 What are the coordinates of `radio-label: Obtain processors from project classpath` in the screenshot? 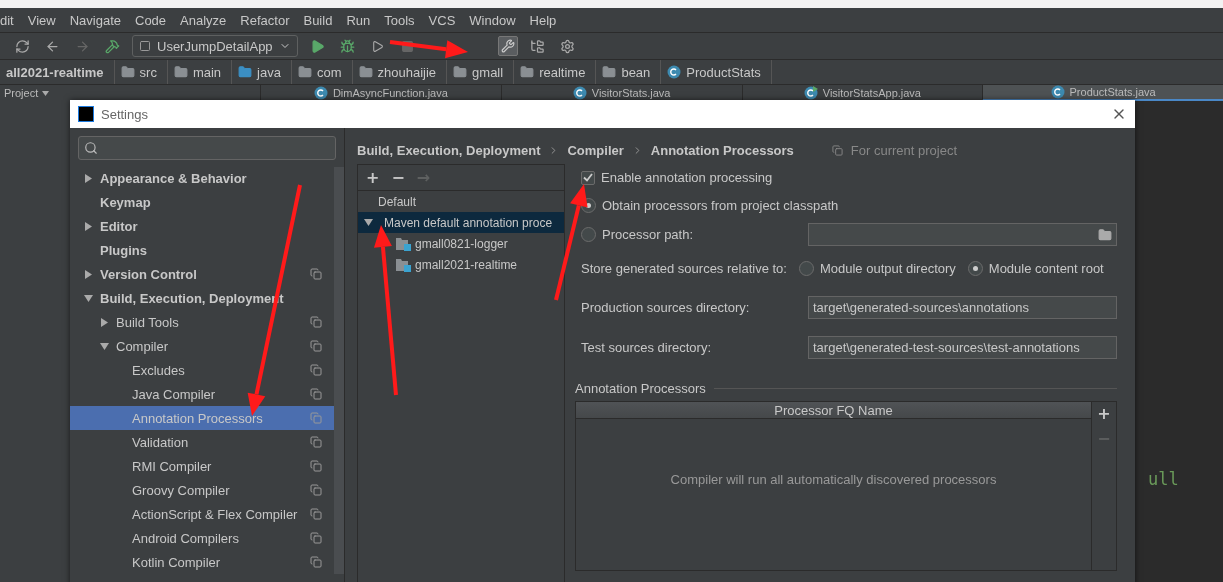 It's located at (720, 205).